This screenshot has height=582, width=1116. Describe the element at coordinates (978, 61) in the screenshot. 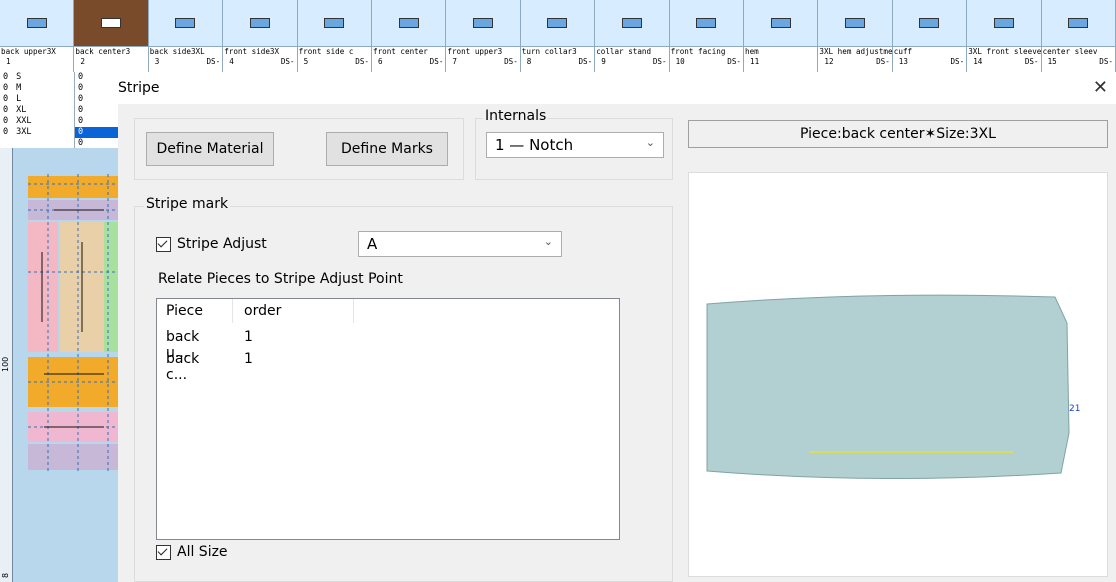

I see `piece-number: 14` at that location.